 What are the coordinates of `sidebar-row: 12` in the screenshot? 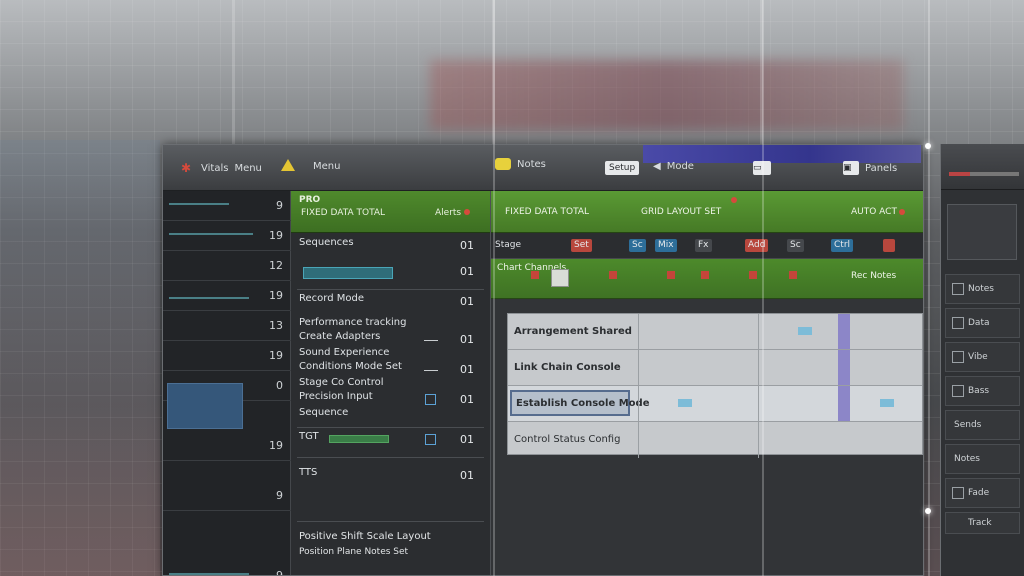 It's located at (227, 266).